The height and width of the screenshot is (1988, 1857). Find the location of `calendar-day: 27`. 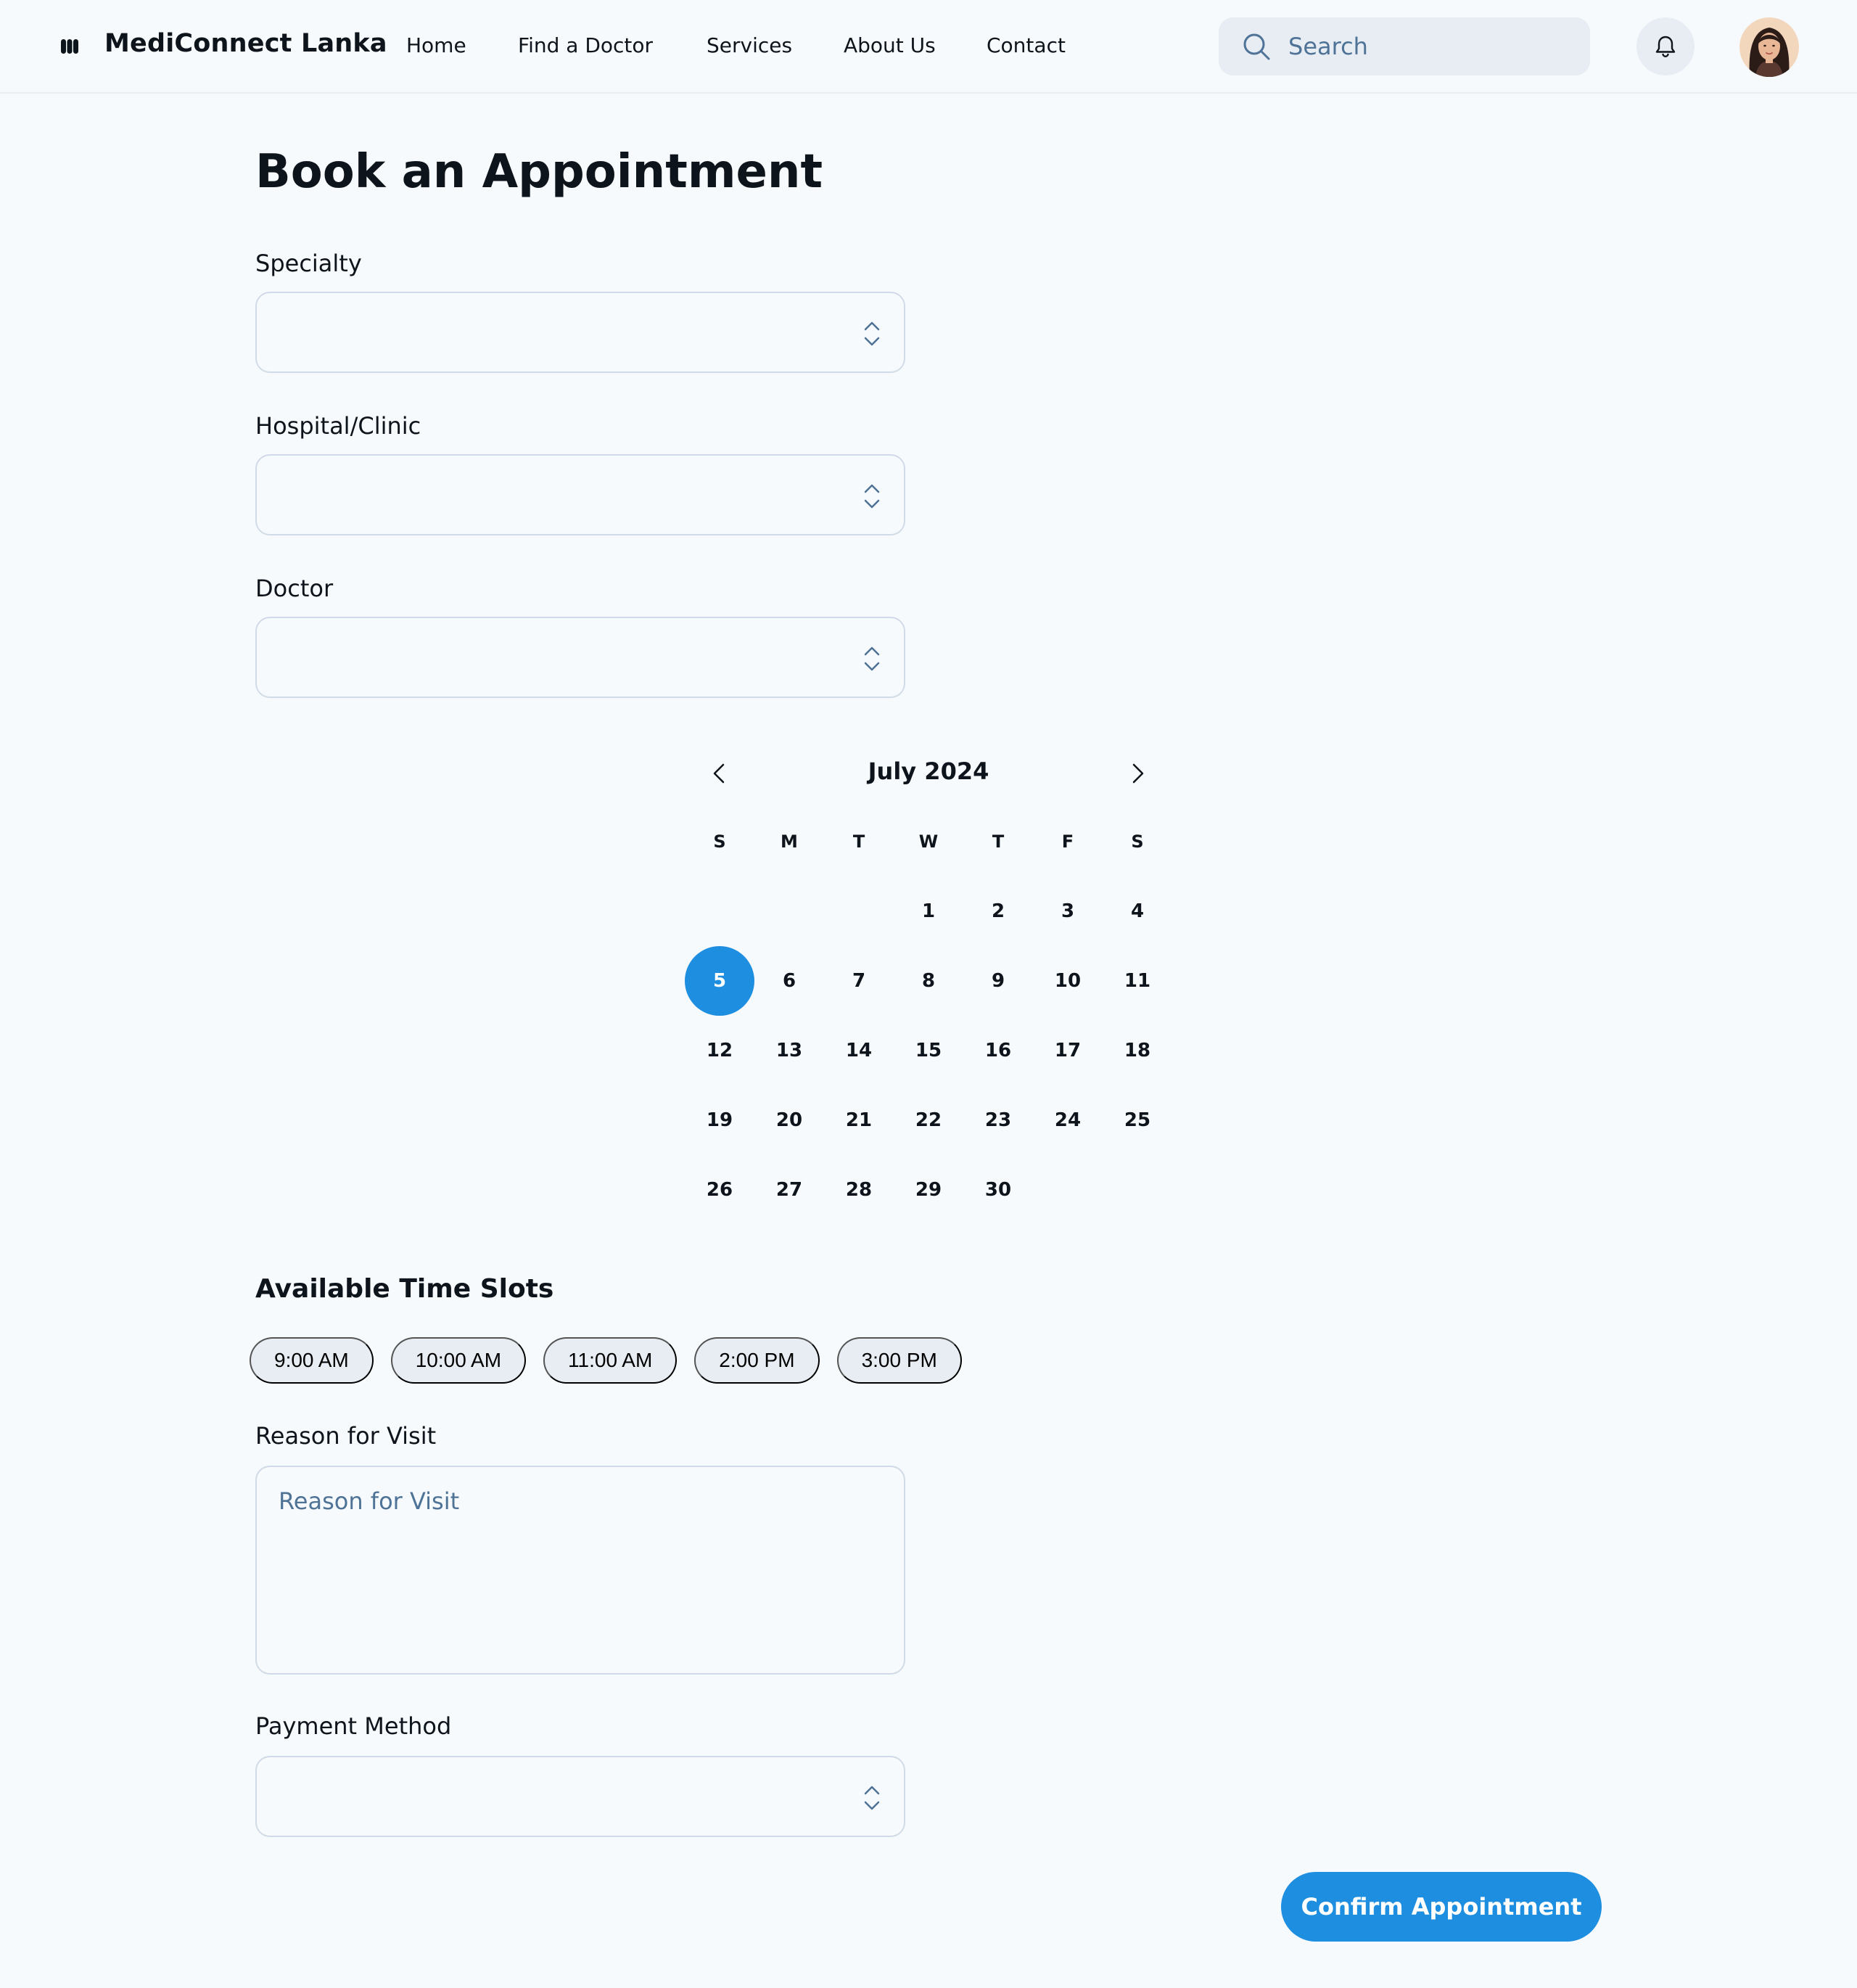

calendar-day: 27 is located at coordinates (789, 1190).